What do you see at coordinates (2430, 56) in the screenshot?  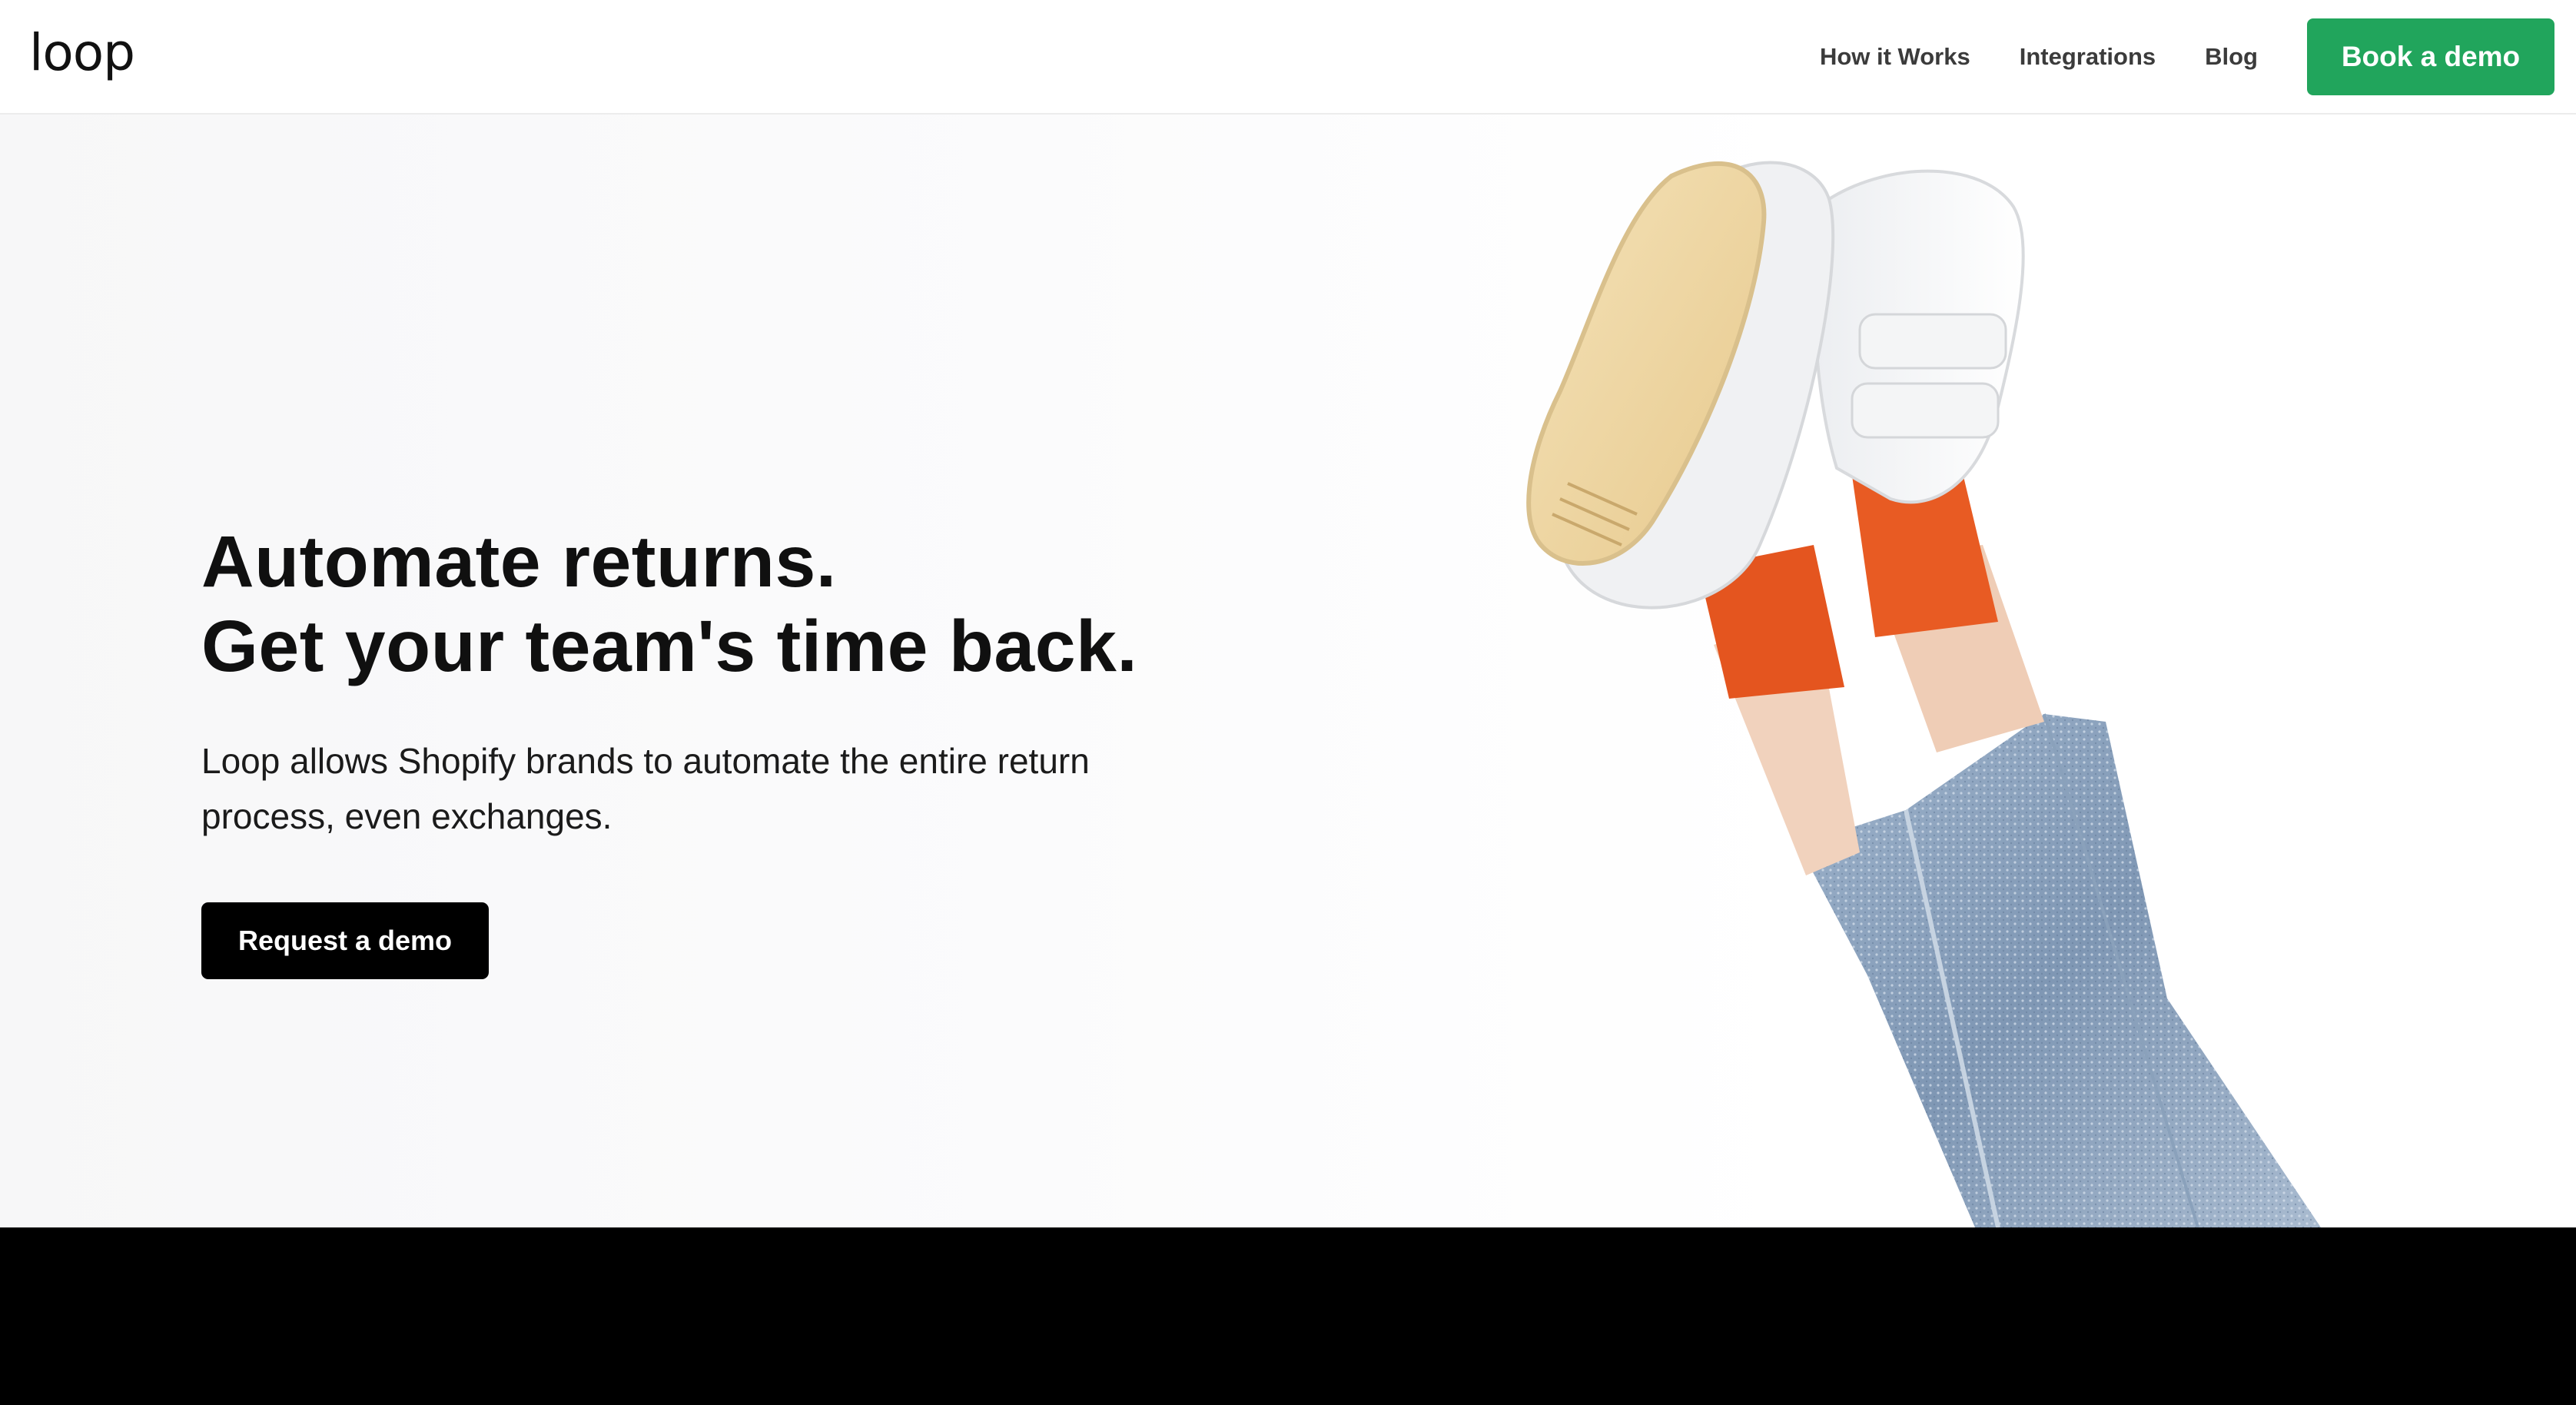 I see `book-demo-button: Book a demo` at bounding box center [2430, 56].